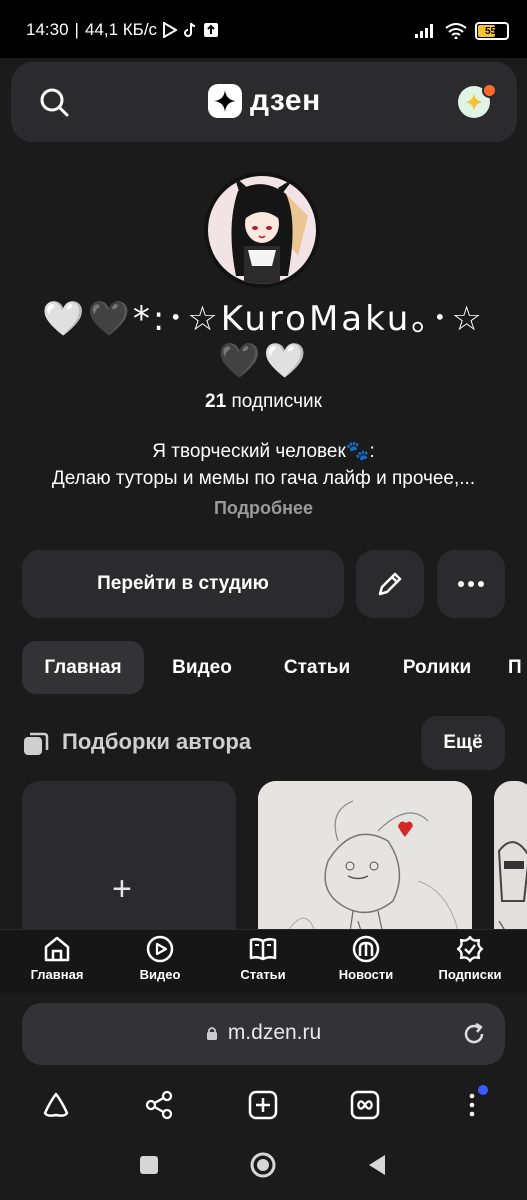  Describe the element at coordinates (263, 340) in the screenshot. I see `channel-name: 🤍🖤*:･☆KuroMaku｡･☆🖤🤍` at that location.